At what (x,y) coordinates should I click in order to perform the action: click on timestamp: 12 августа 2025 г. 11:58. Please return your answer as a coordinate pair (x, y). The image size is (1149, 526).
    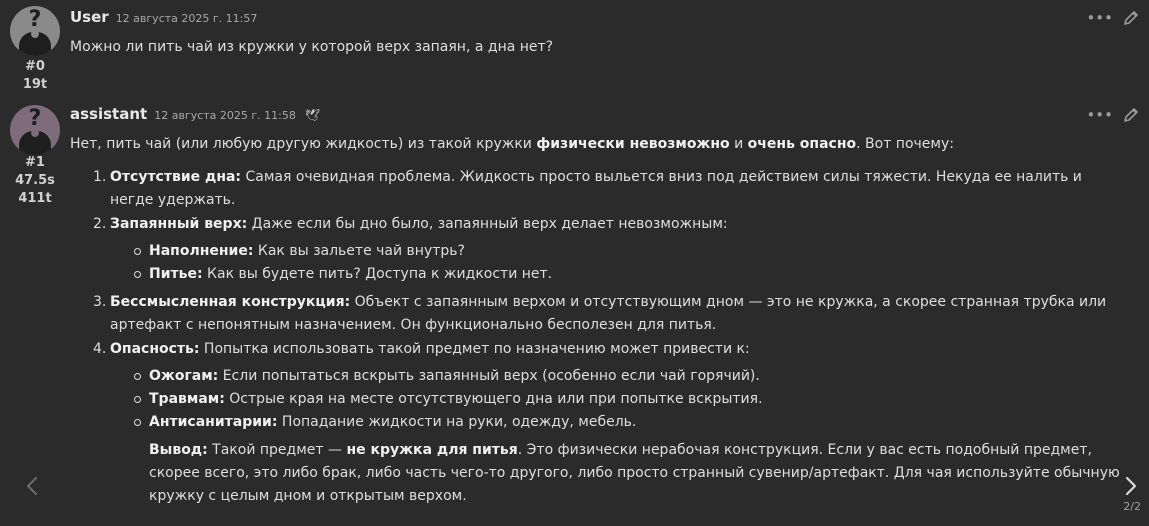
    Looking at the image, I should click on (225, 115).